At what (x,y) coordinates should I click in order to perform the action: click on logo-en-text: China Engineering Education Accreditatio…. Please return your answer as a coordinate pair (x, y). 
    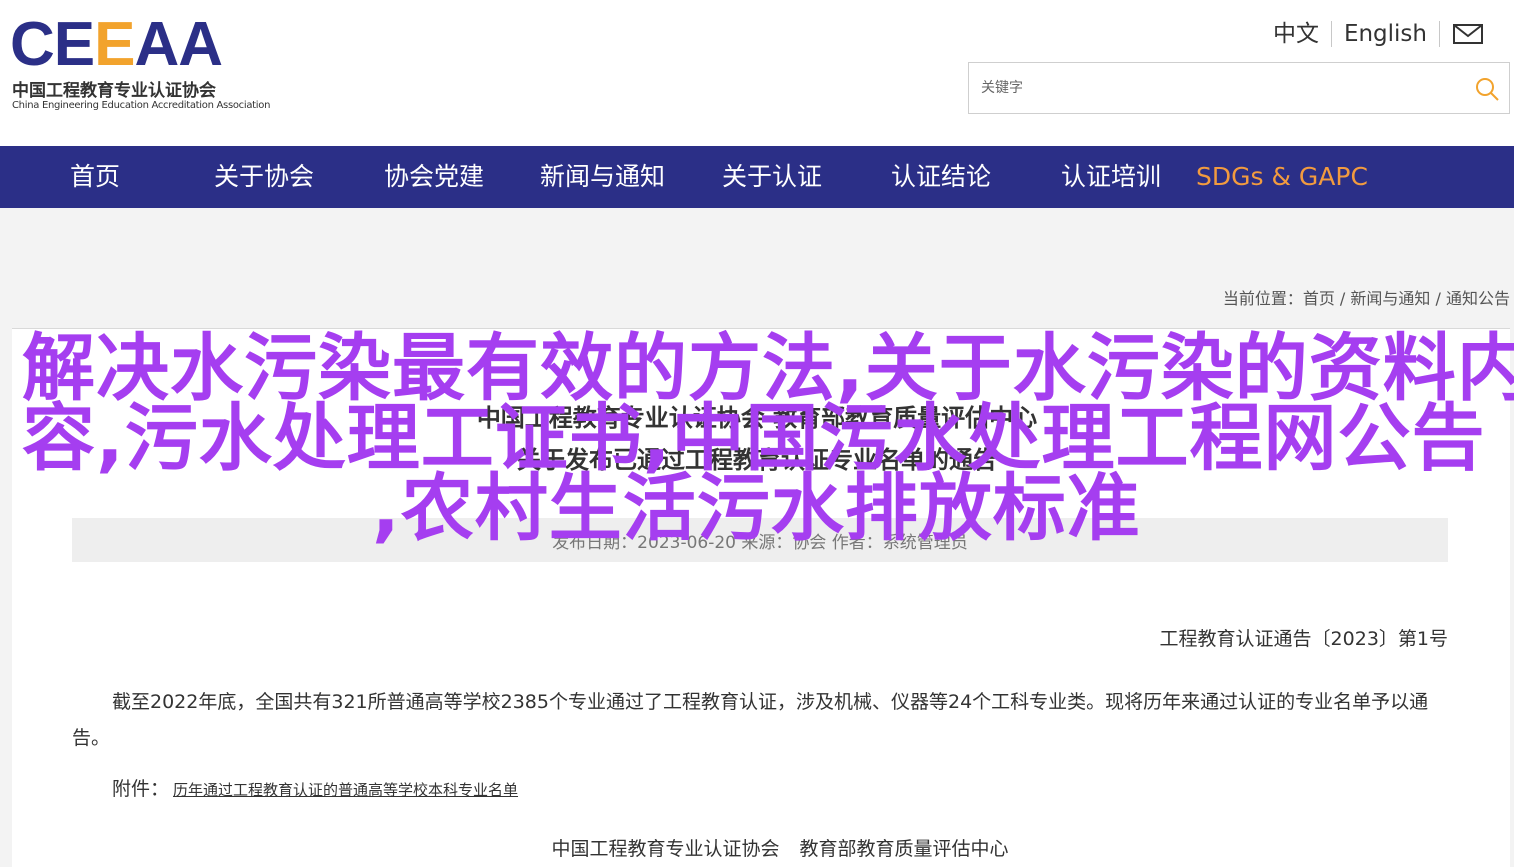
    Looking at the image, I should click on (141, 105).